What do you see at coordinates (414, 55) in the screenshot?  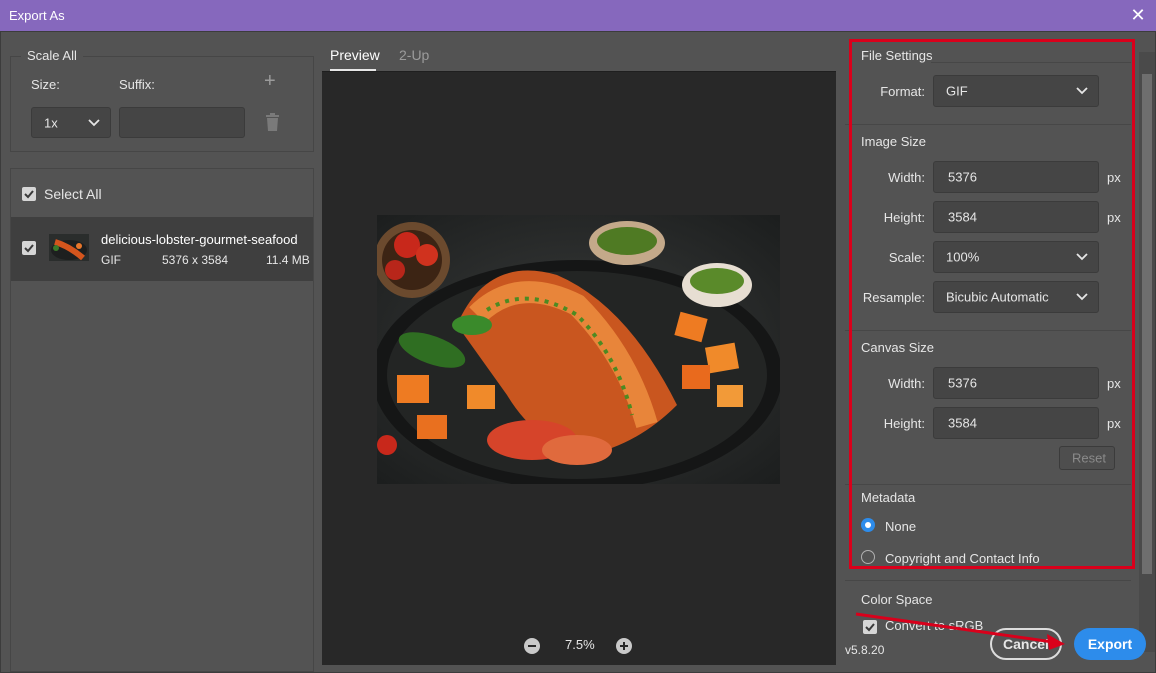 I see `tab-2-up: 2-Up` at bounding box center [414, 55].